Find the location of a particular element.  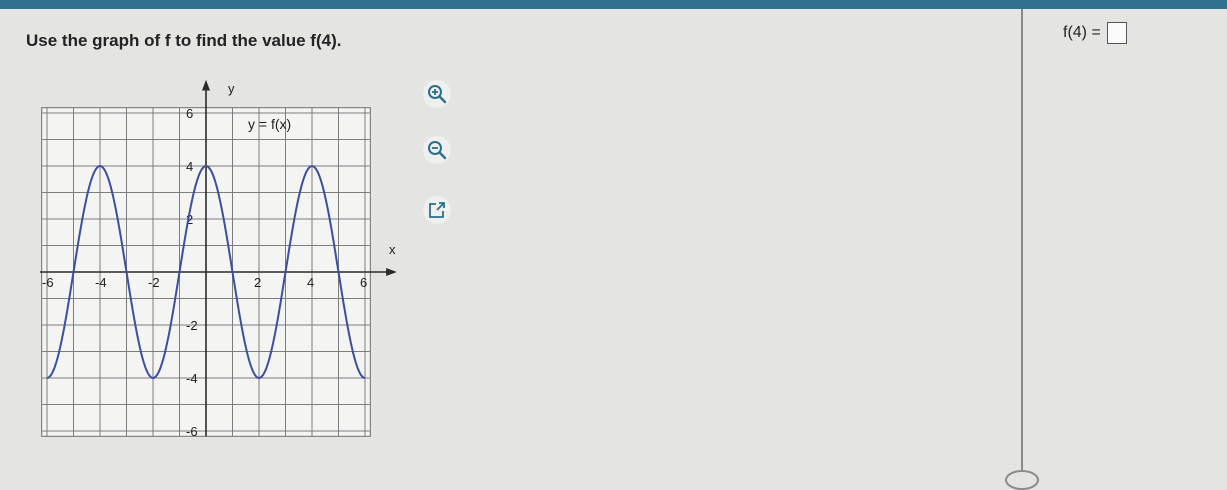

pane-divider is located at coordinates (1022, 245).